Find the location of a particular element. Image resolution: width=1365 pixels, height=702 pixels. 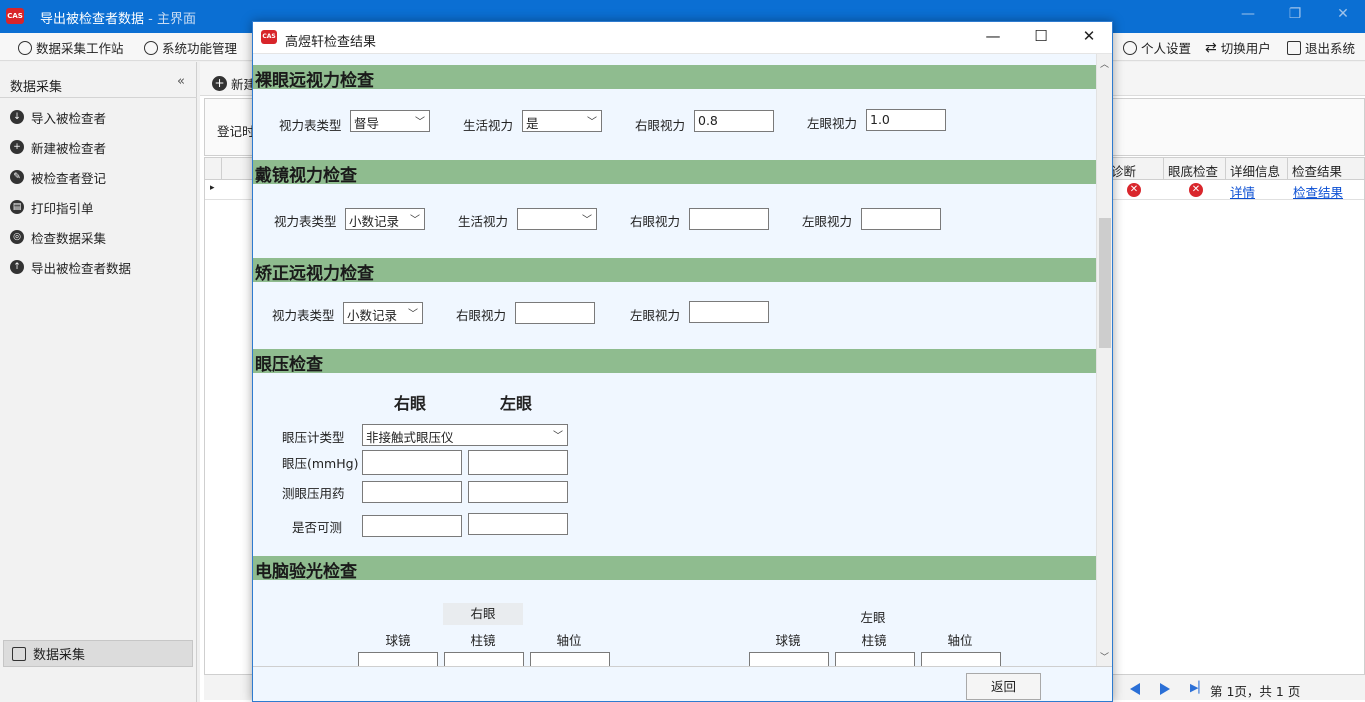

details-link: 详情 is located at coordinates (1242, 191).